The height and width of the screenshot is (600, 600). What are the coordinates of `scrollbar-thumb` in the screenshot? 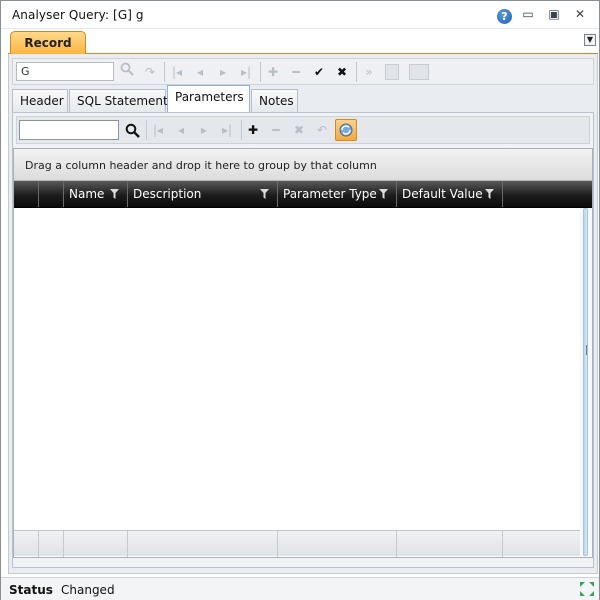 It's located at (585, 382).